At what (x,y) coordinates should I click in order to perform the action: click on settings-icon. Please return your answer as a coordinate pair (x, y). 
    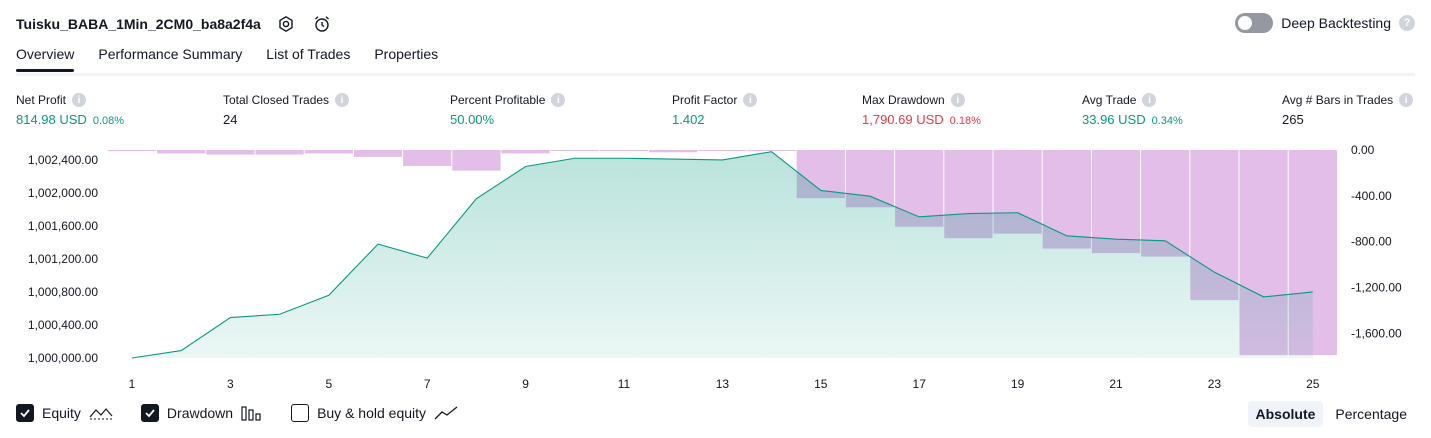
    Looking at the image, I should click on (286, 24).